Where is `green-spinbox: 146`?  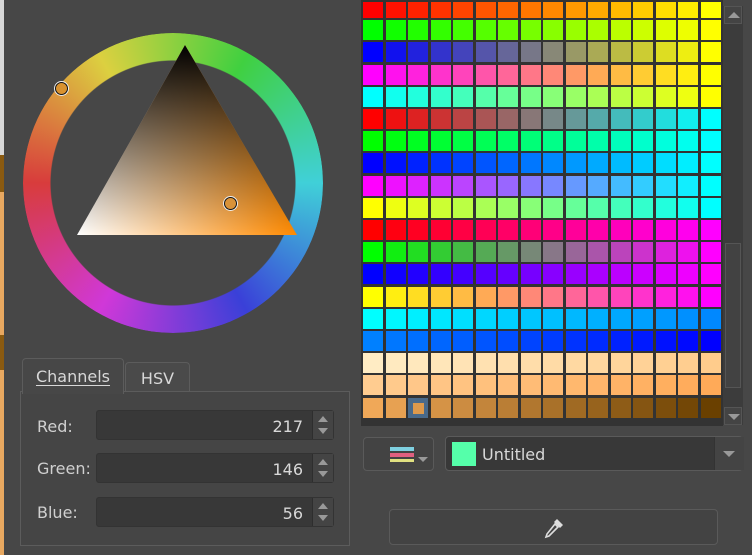
green-spinbox: 146 is located at coordinates (215, 468).